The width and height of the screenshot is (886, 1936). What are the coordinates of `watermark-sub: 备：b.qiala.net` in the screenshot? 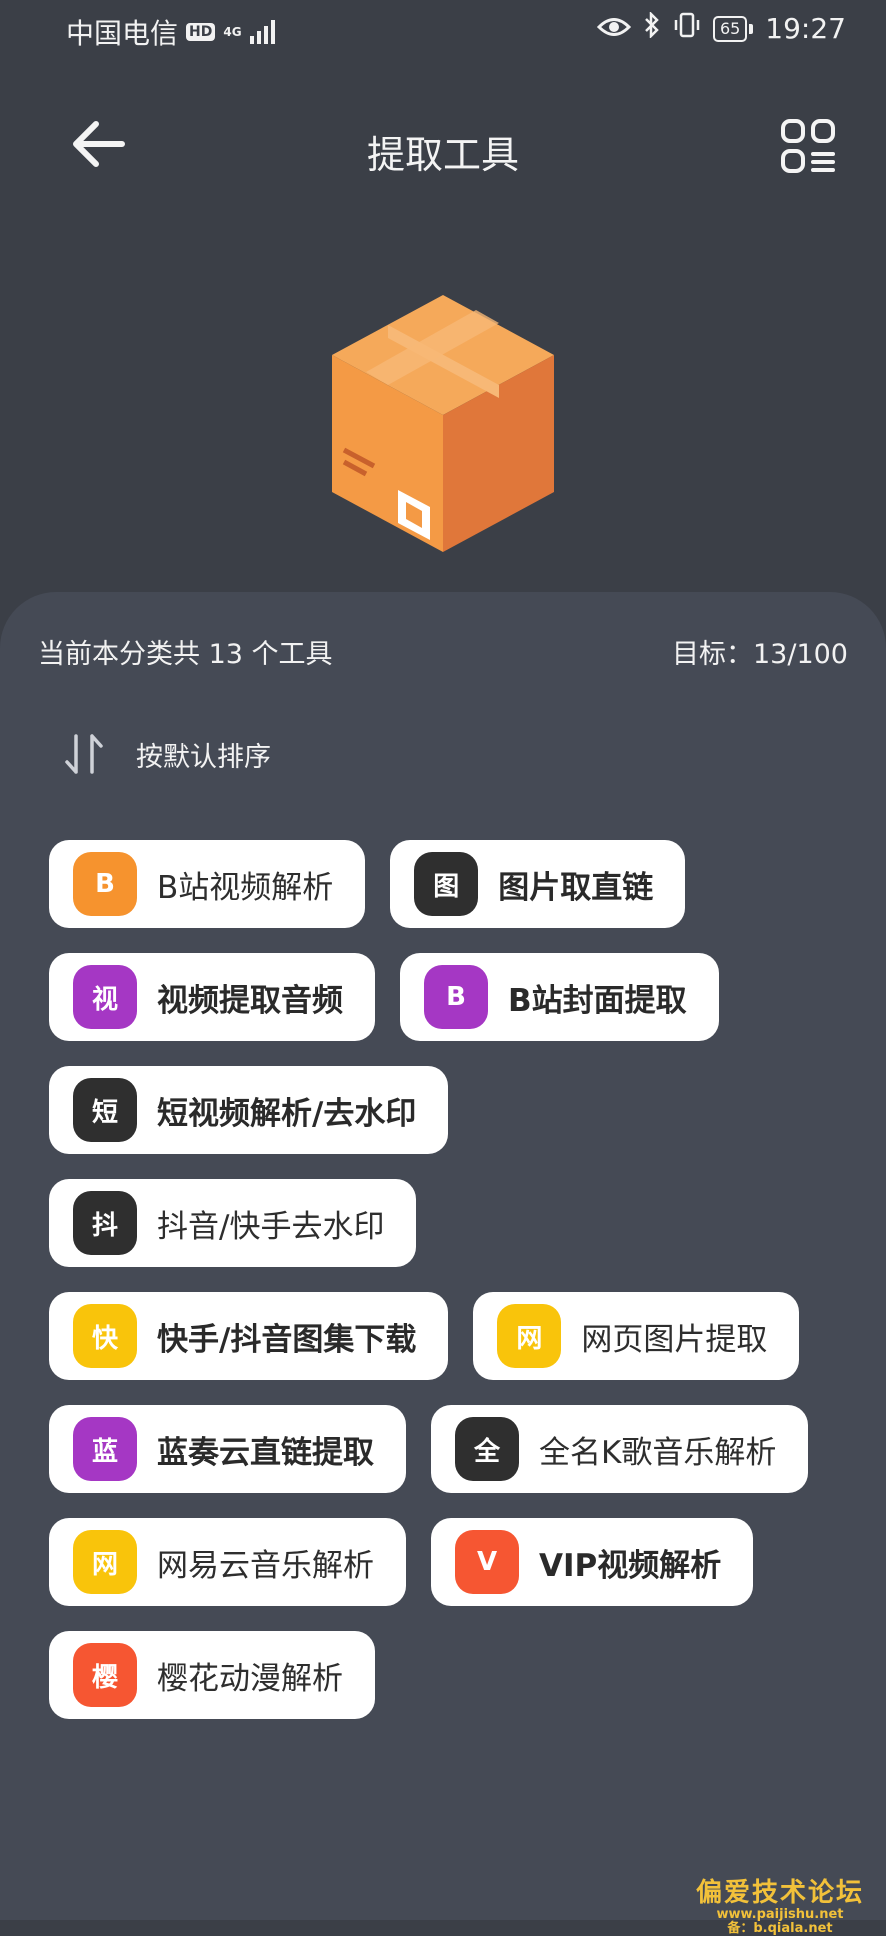 It's located at (780, 1928).